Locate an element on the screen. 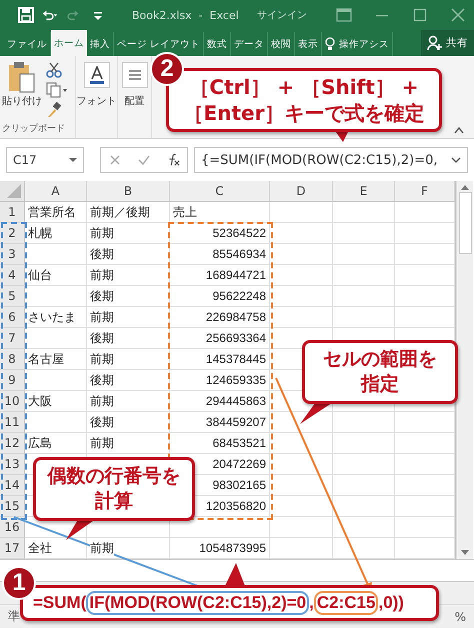 The image size is (474, 631). row-header: 9 is located at coordinates (12, 380).